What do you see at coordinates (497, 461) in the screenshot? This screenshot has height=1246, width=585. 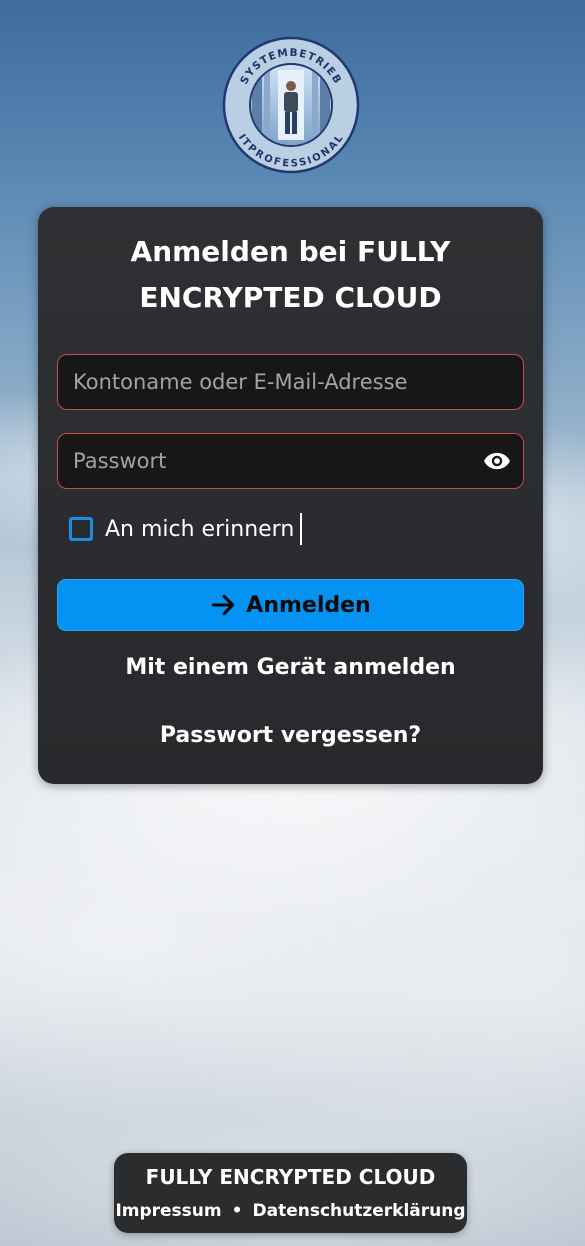 I see `eye-icon` at bounding box center [497, 461].